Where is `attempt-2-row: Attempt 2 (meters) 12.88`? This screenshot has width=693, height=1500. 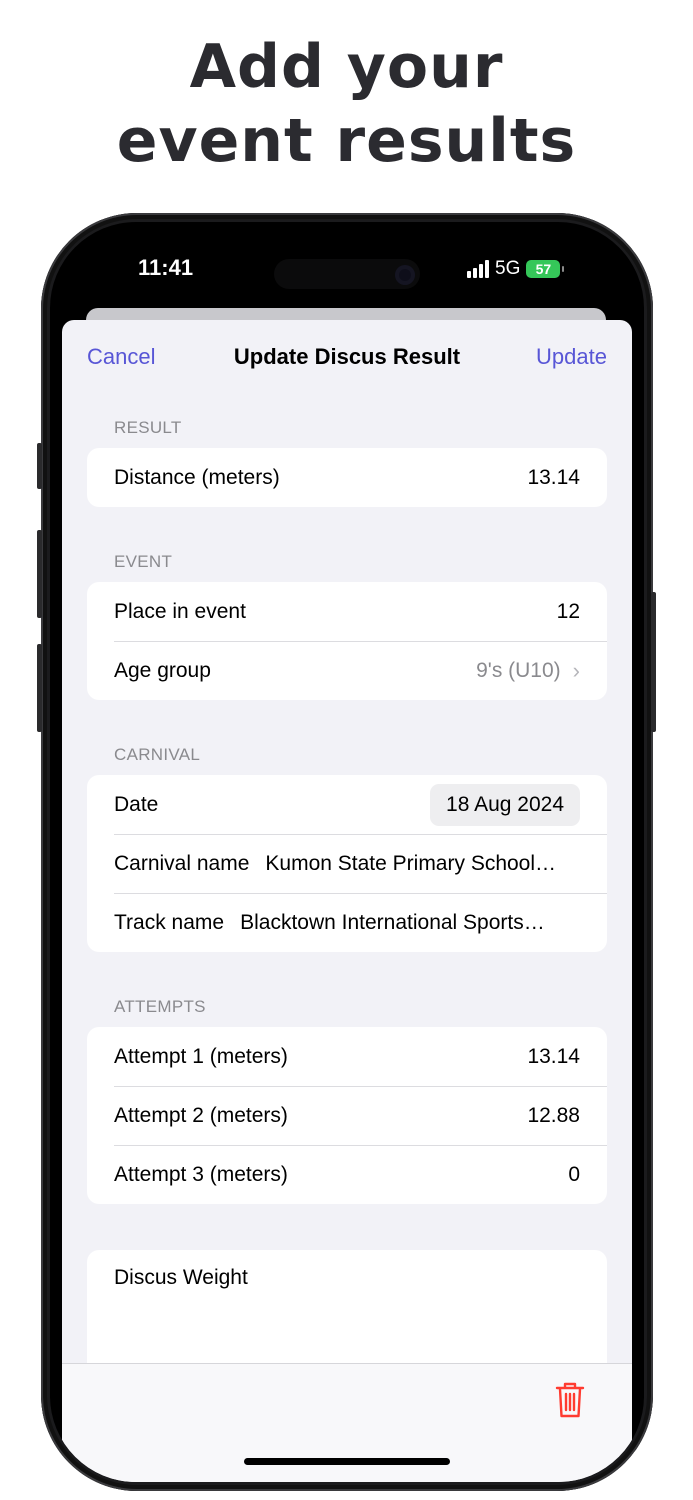 attempt-2-row: Attempt 2 (meters) 12.88 is located at coordinates (347, 1115).